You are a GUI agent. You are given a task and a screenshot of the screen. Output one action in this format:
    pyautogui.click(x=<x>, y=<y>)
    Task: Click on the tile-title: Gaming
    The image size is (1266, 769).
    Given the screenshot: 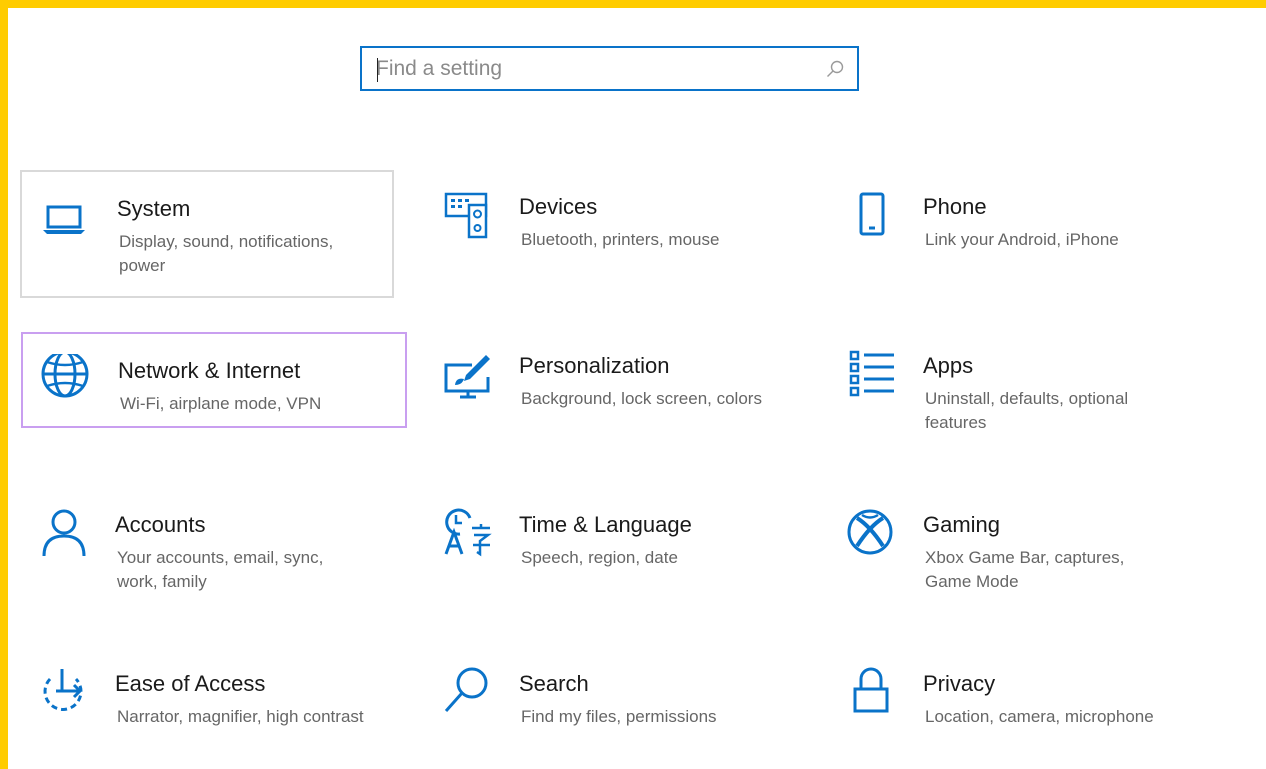 What is the action you would take?
    pyautogui.click(x=962, y=524)
    